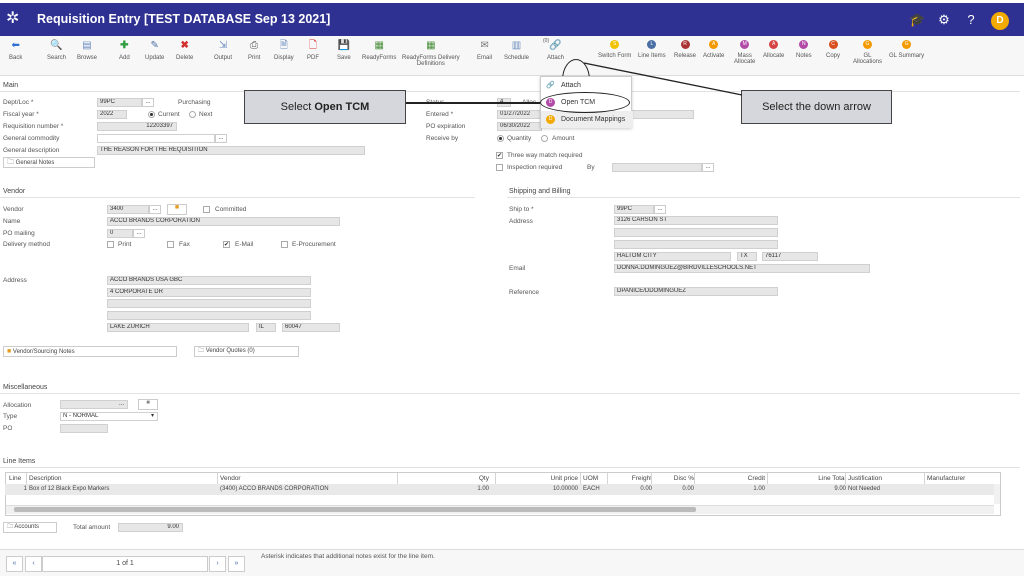 This screenshot has width=1024, height=576. I want to click on eprocurement-checkbox, so click(284, 244).